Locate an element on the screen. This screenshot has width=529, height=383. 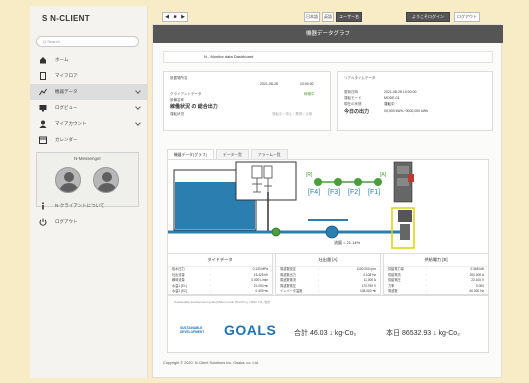
sidebar-item-myfloor: マイフロア is located at coordinates (89, 76).